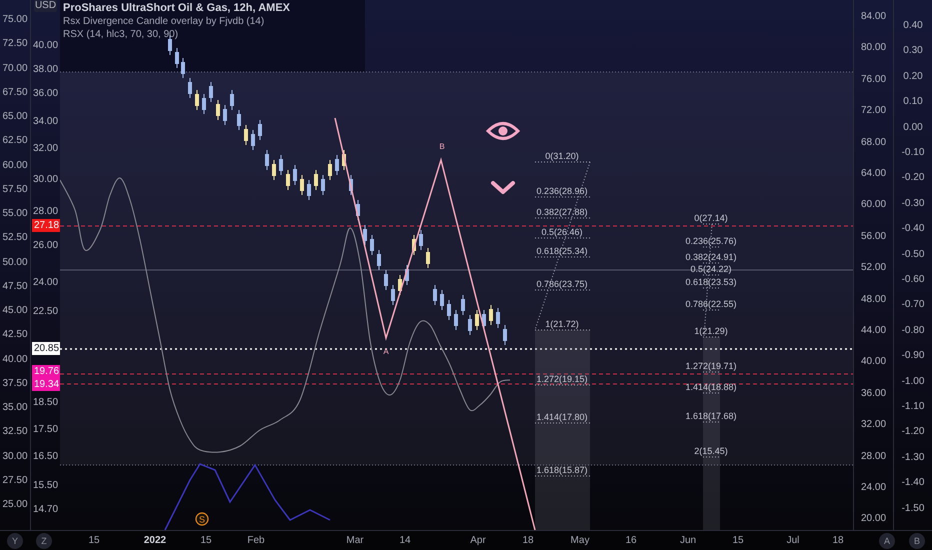  Describe the element at coordinates (917, 541) in the screenshot. I see `scale-button: B` at that location.